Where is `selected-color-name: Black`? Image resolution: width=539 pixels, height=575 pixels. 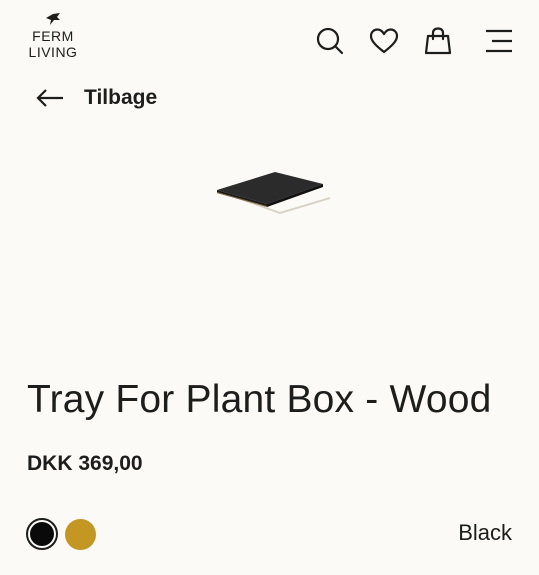 selected-color-name: Black is located at coordinates (485, 532).